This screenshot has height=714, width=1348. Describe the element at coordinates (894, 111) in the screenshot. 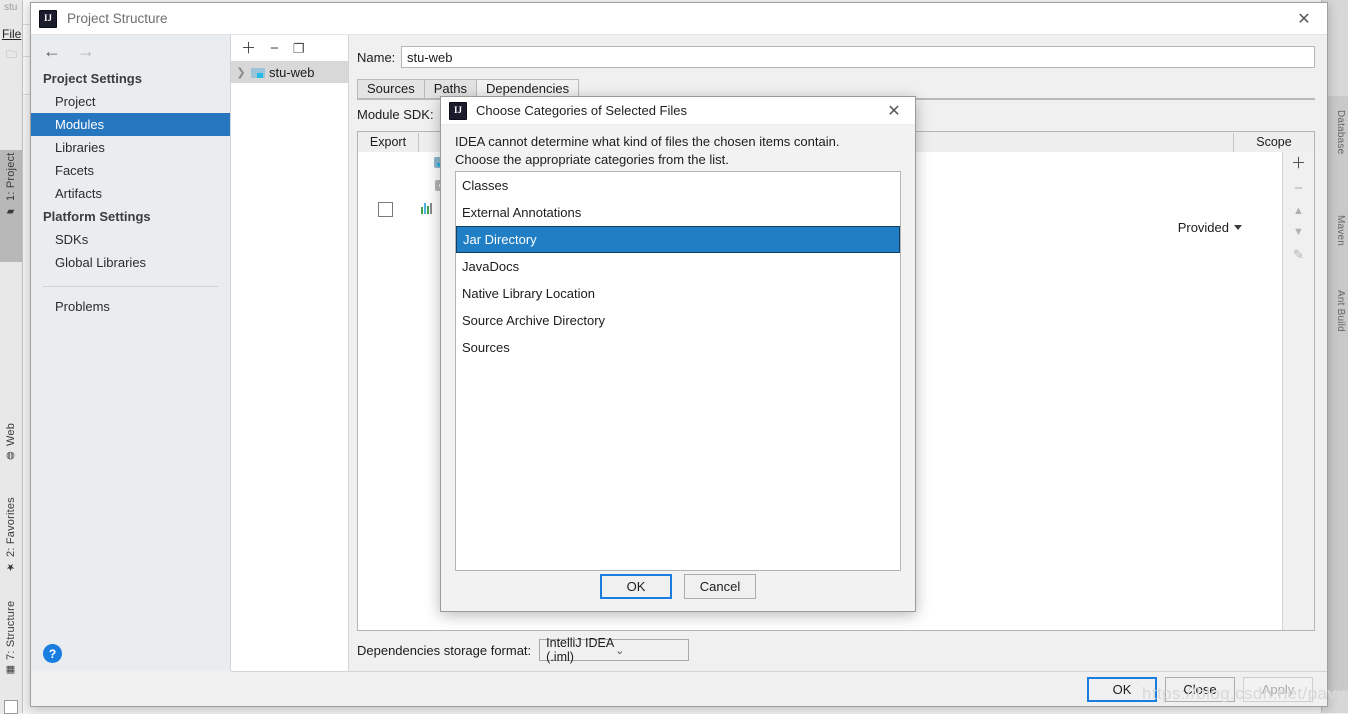

I see `dialog-close-icon: ✕` at that location.